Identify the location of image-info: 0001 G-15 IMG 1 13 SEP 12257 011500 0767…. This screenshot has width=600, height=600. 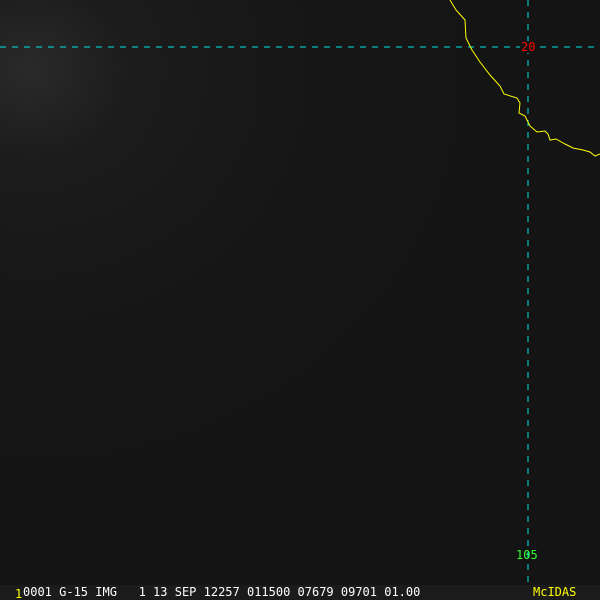
(222, 592).